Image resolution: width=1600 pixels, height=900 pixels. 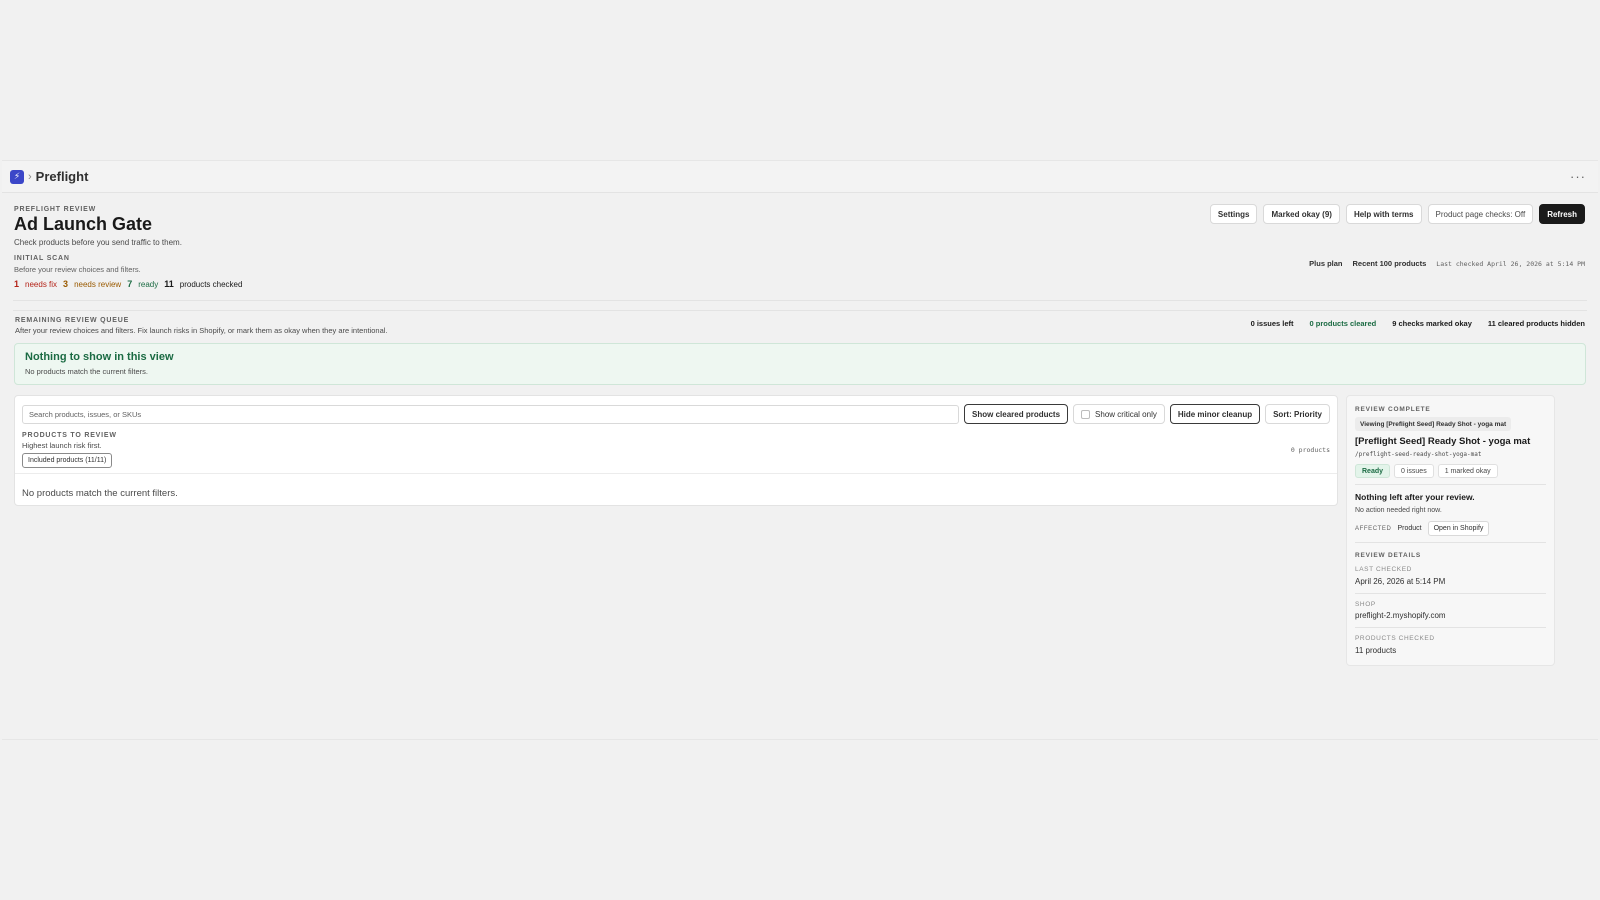 I want to click on checkbox-icon, so click(x=1086, y=414).